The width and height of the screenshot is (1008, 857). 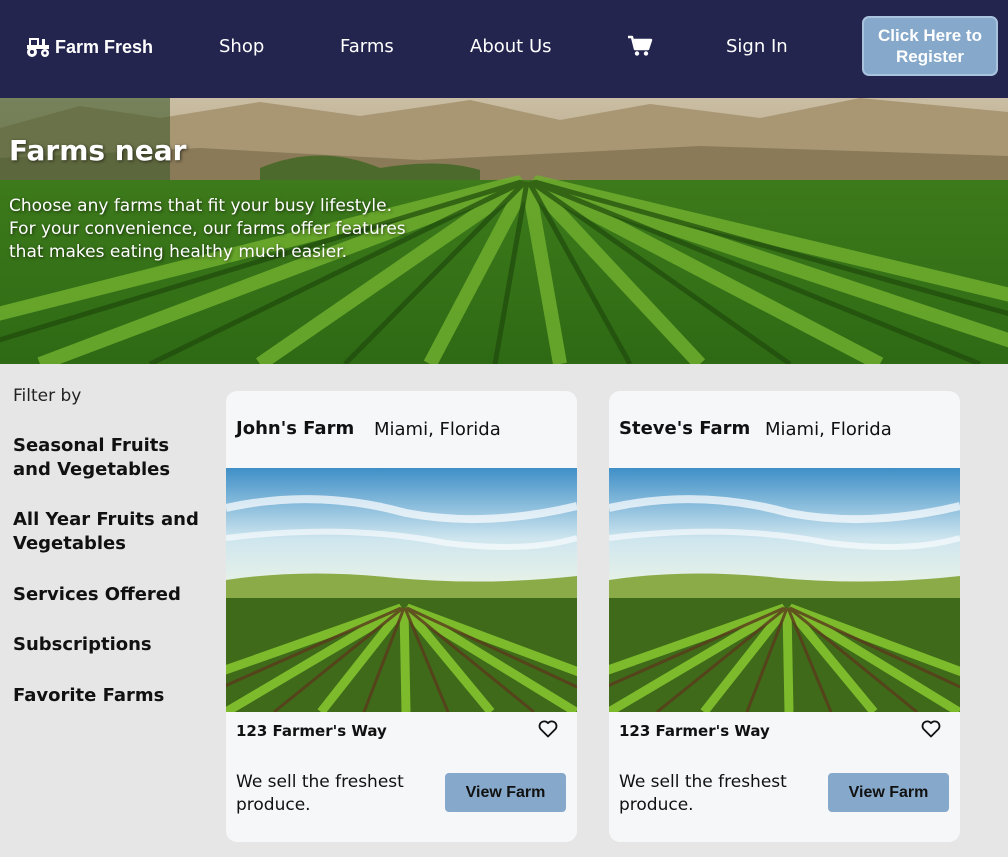 I want to click on filter-seasonal: Seasonal Fruits and Vegetables, so click(x=113, y=458).